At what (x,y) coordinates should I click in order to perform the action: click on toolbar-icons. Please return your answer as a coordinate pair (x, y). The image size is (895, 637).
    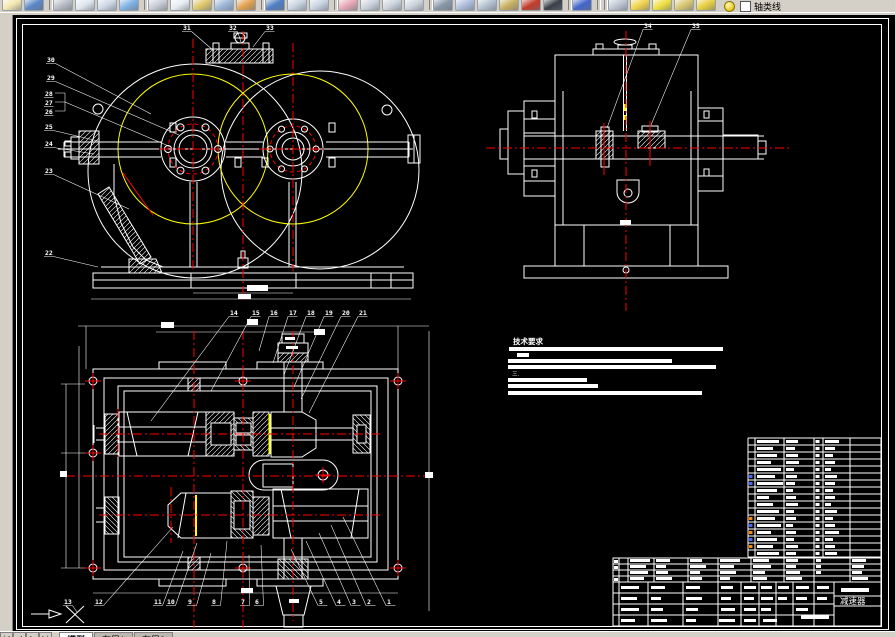
    Looking at the image, I should click on (360, 5).